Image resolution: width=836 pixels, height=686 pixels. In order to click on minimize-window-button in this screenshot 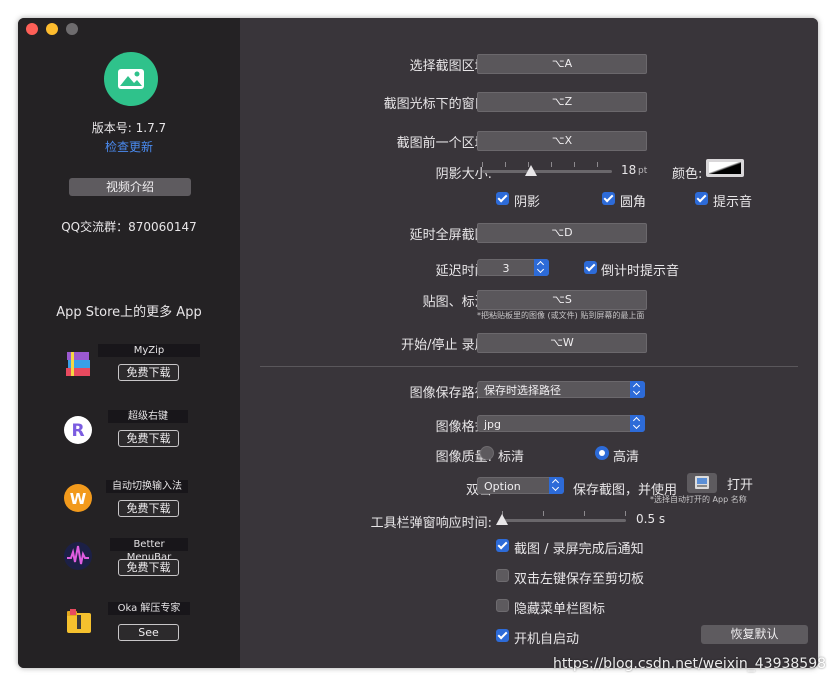, I will do `click(52, 29)`.